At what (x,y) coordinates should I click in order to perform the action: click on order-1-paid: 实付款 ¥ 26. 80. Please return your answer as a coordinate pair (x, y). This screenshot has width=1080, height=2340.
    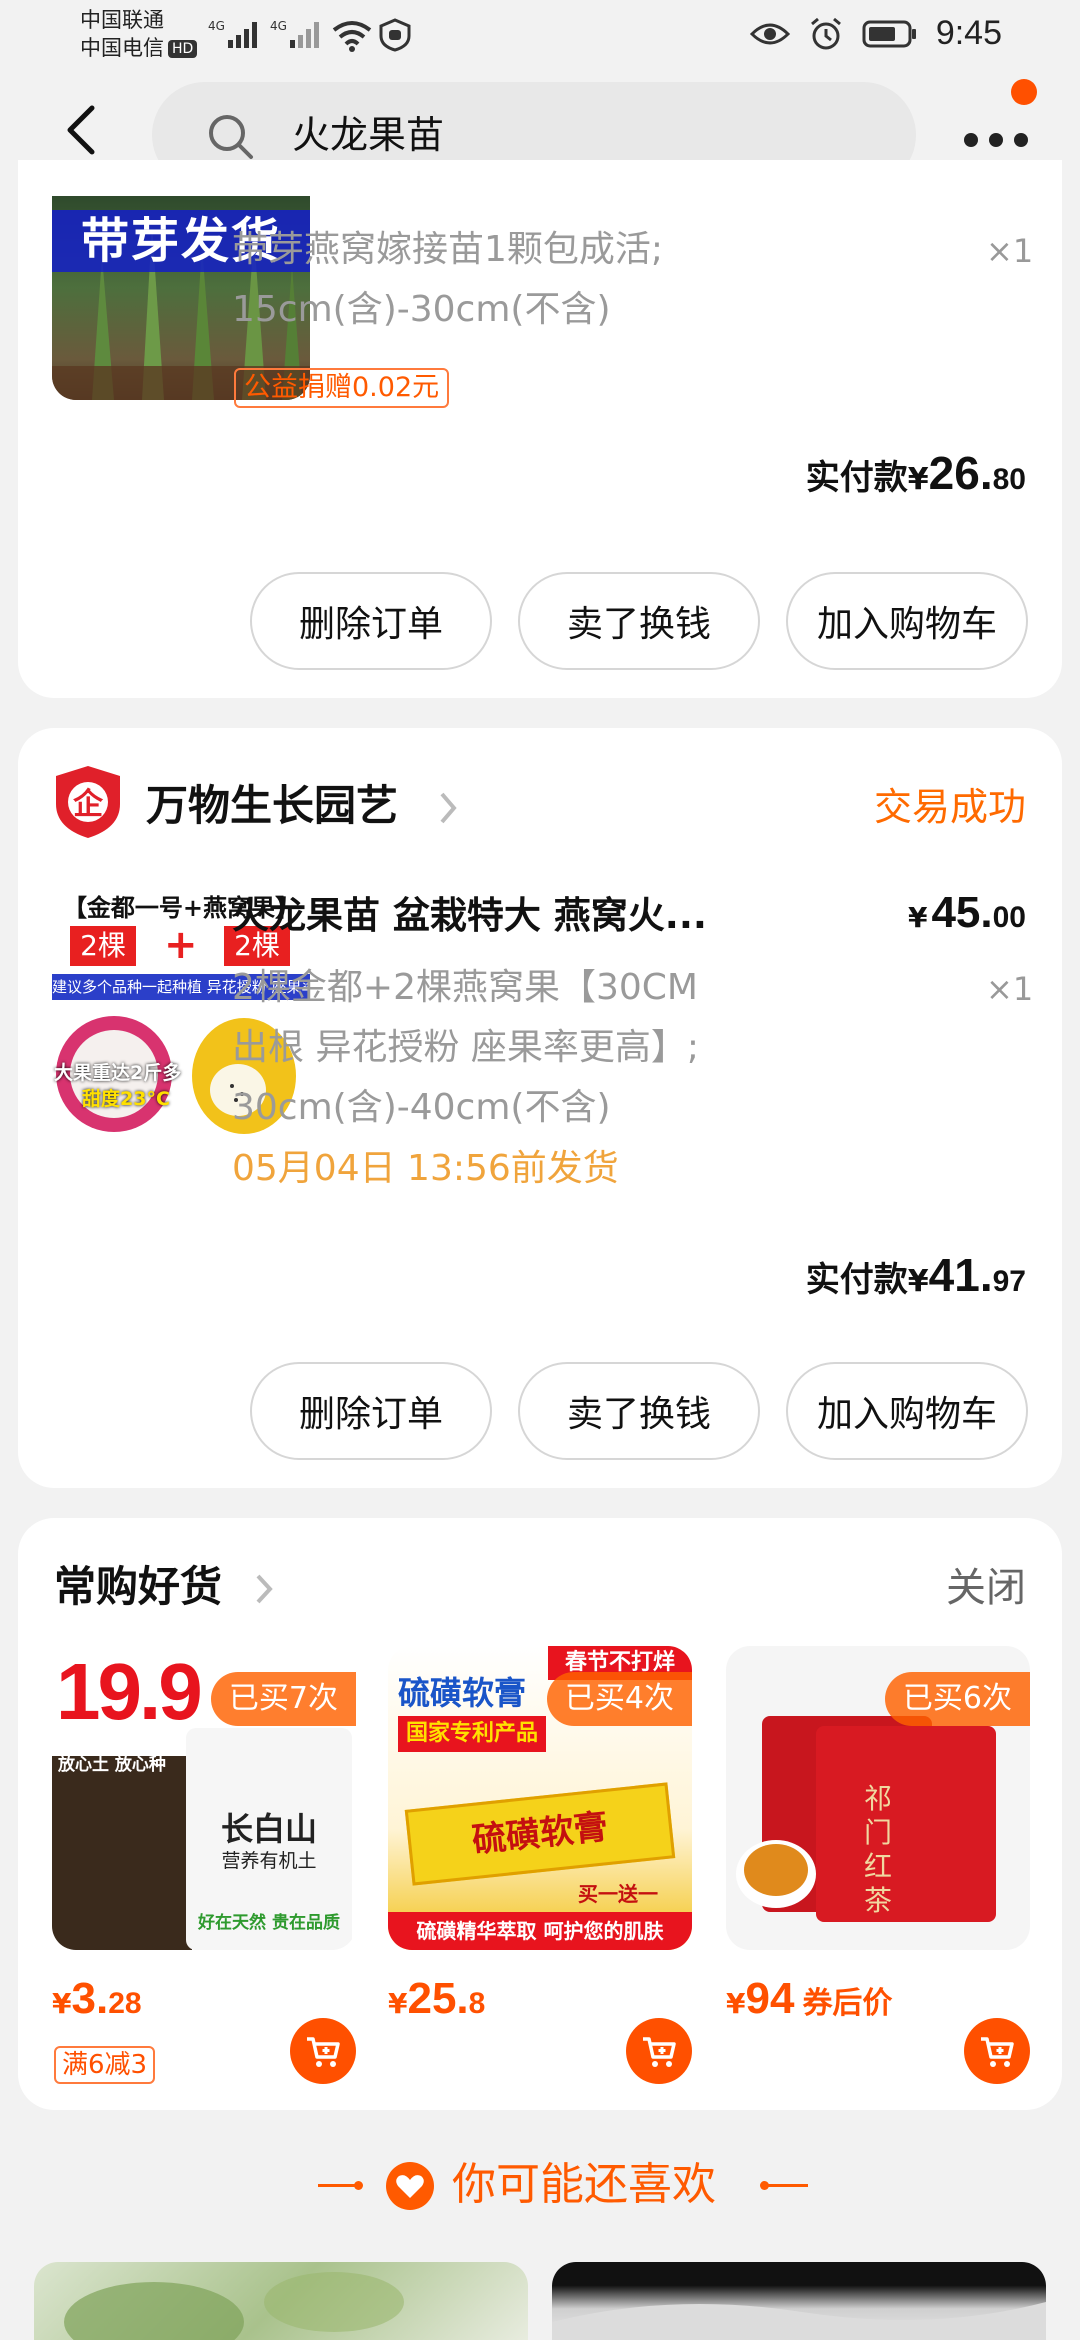
    Looking at the image, I should click on (916, 473).